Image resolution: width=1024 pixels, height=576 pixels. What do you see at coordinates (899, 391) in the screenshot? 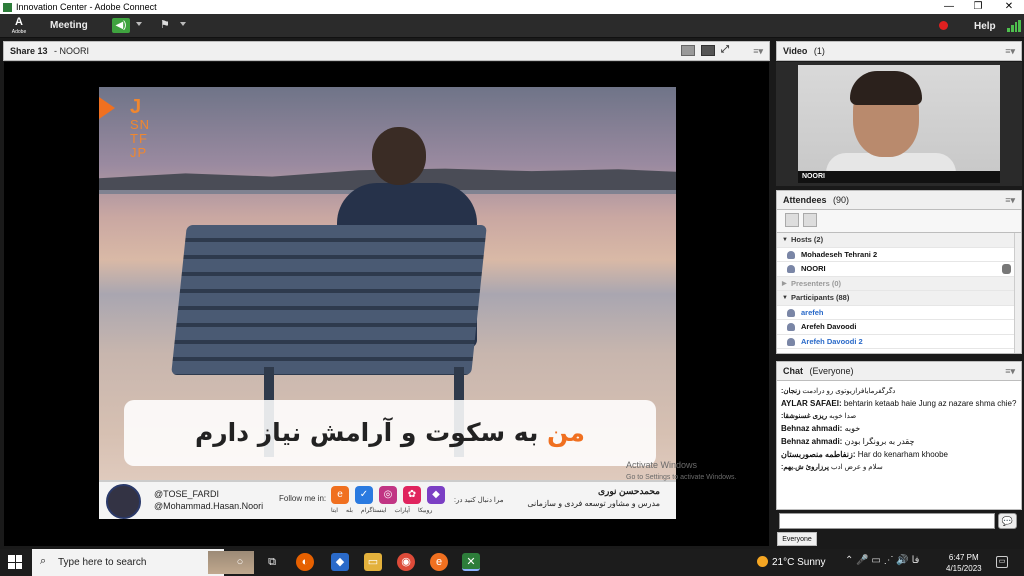
I see `chat-message: دگرگفرمایافرازیوتوی رو درادمت زنجان:` at bounding box center [899, 391].